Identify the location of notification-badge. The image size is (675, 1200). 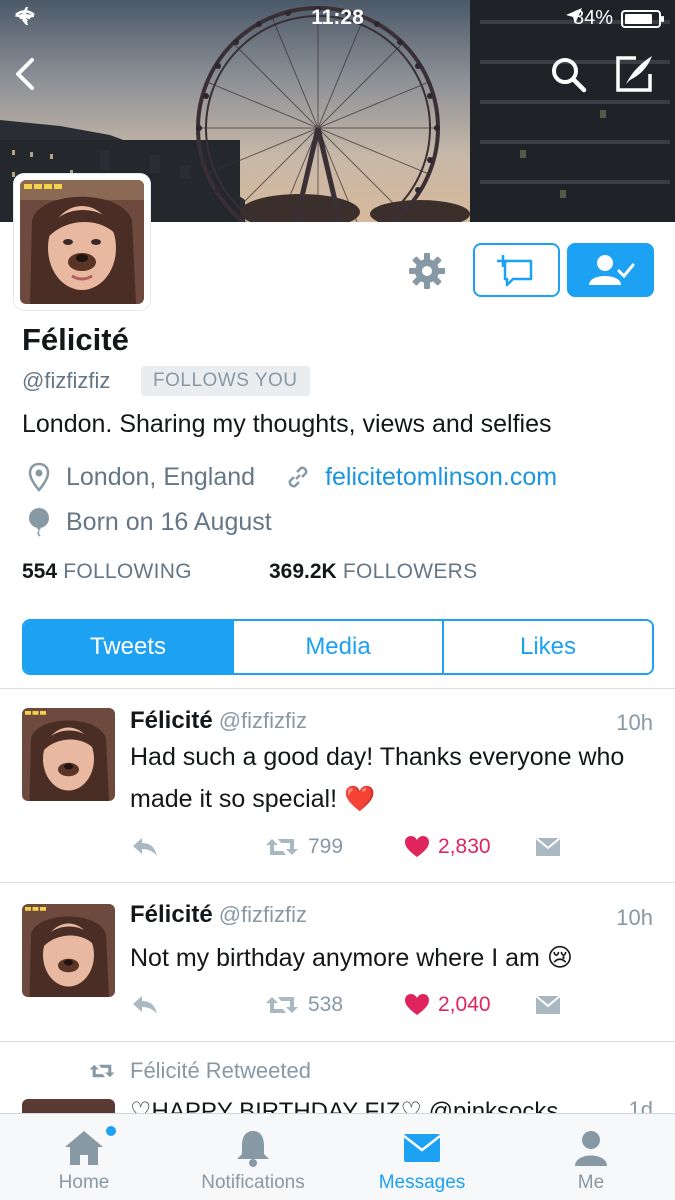
(111, 1131).